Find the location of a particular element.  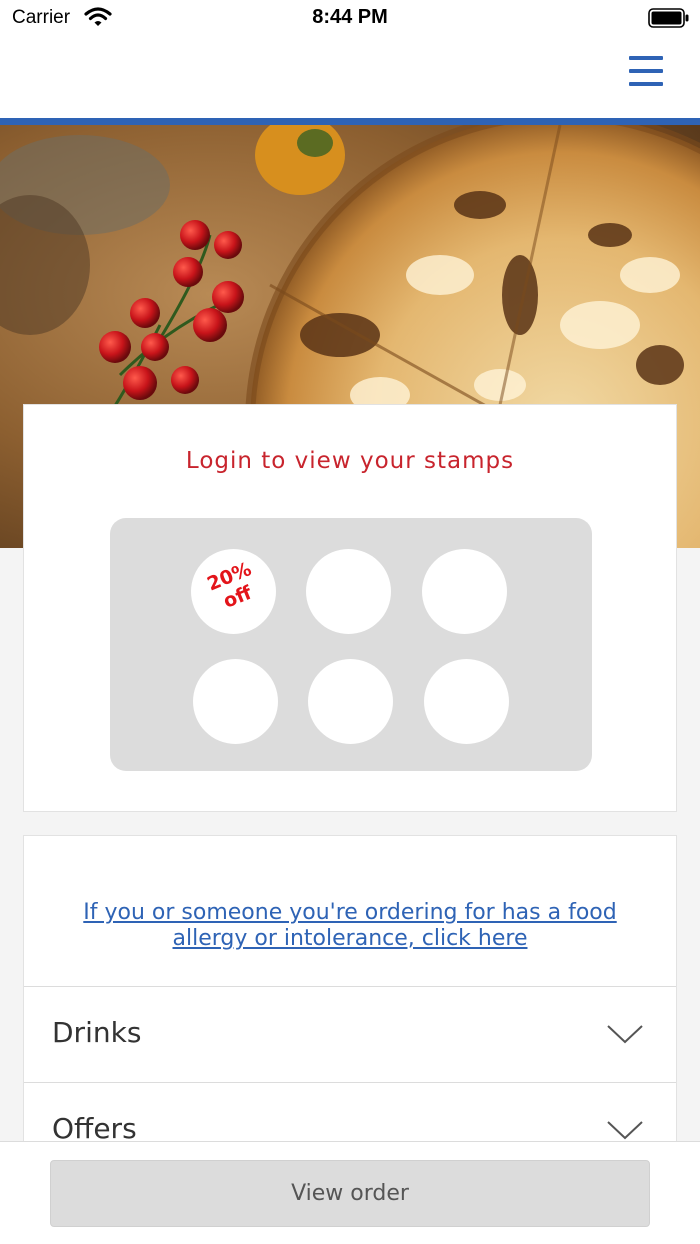

view-order-button: View order is located at coordinates (350, 1193).